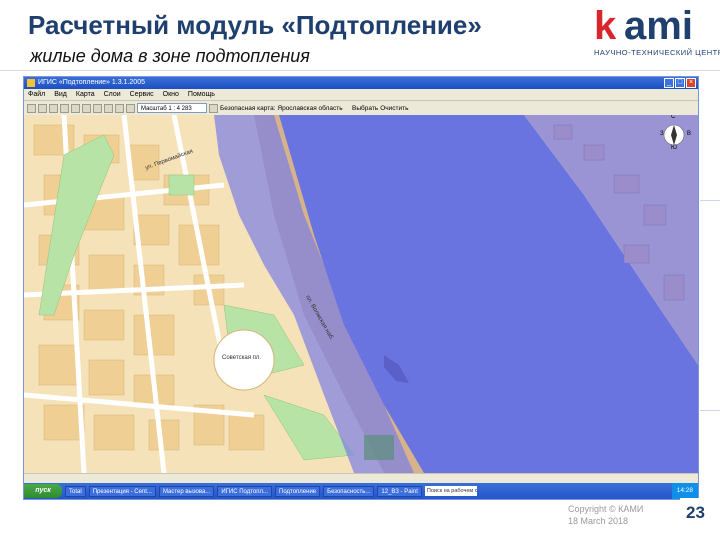  I want to click on zoom-out-icon, so click(75, 108).